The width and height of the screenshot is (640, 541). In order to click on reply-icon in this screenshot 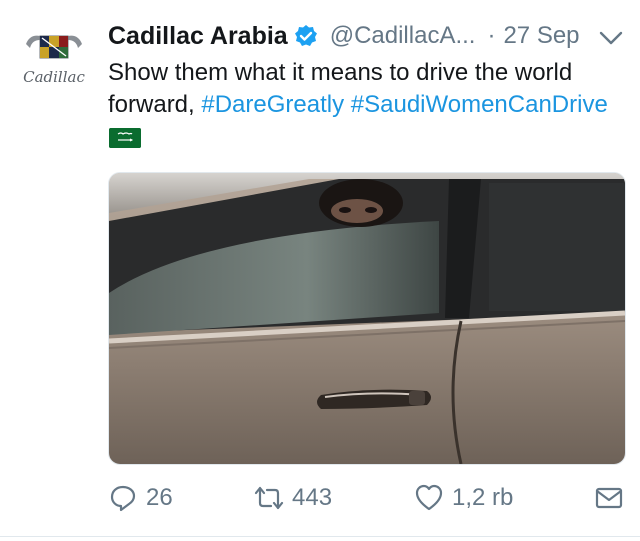, I will do `click(123, 498)`.